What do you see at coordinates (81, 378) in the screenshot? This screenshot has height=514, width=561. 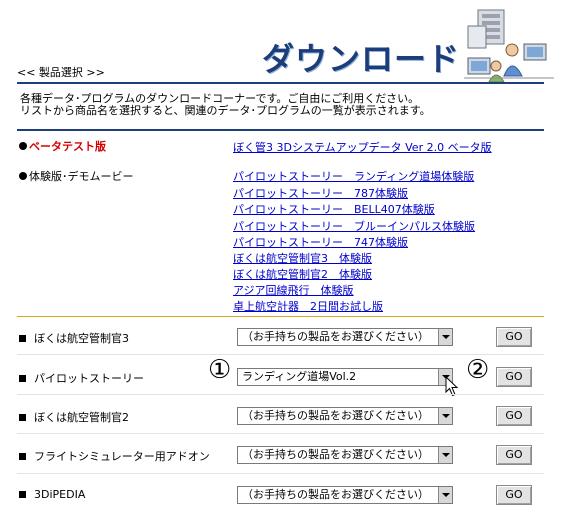 I see `product-label: パイロットストーリー` at bounding box center [81, 378].